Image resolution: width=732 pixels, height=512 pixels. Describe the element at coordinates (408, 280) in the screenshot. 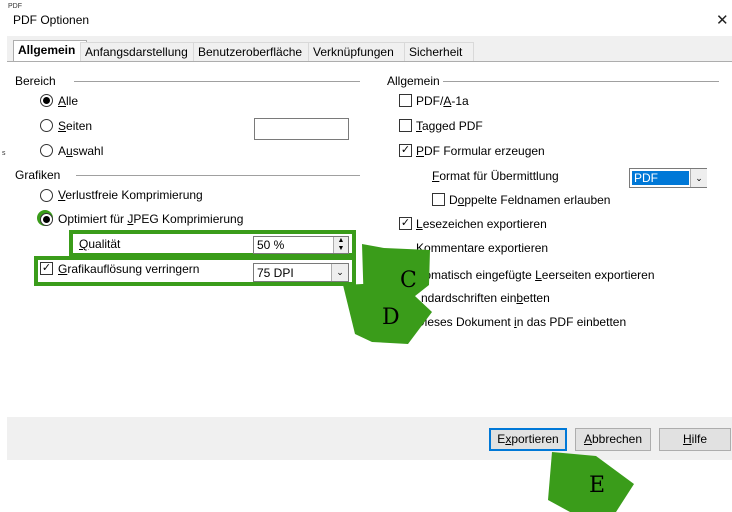

I see `annotation-label-c: C` at that location.